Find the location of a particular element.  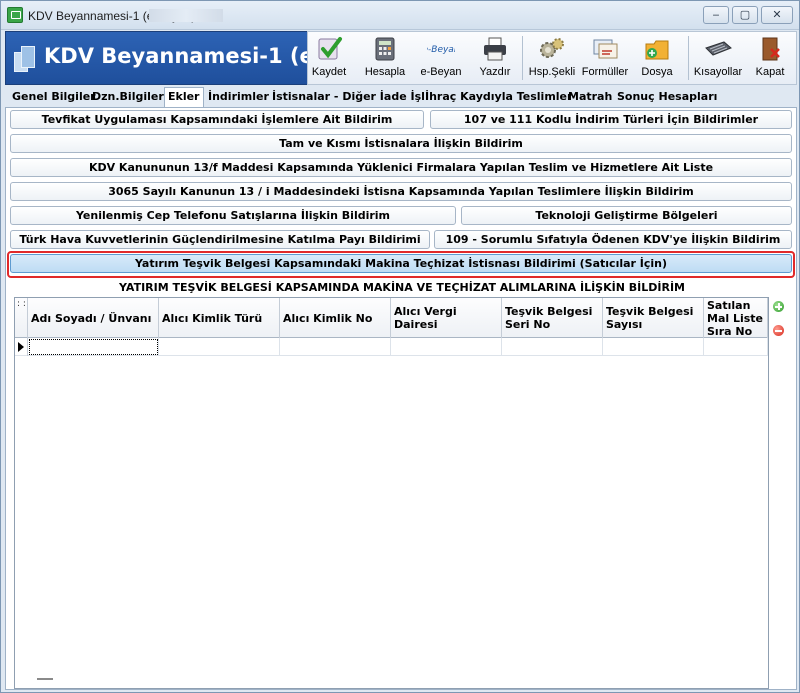

save-button: Kaydet is located at coordinates (329, 58).